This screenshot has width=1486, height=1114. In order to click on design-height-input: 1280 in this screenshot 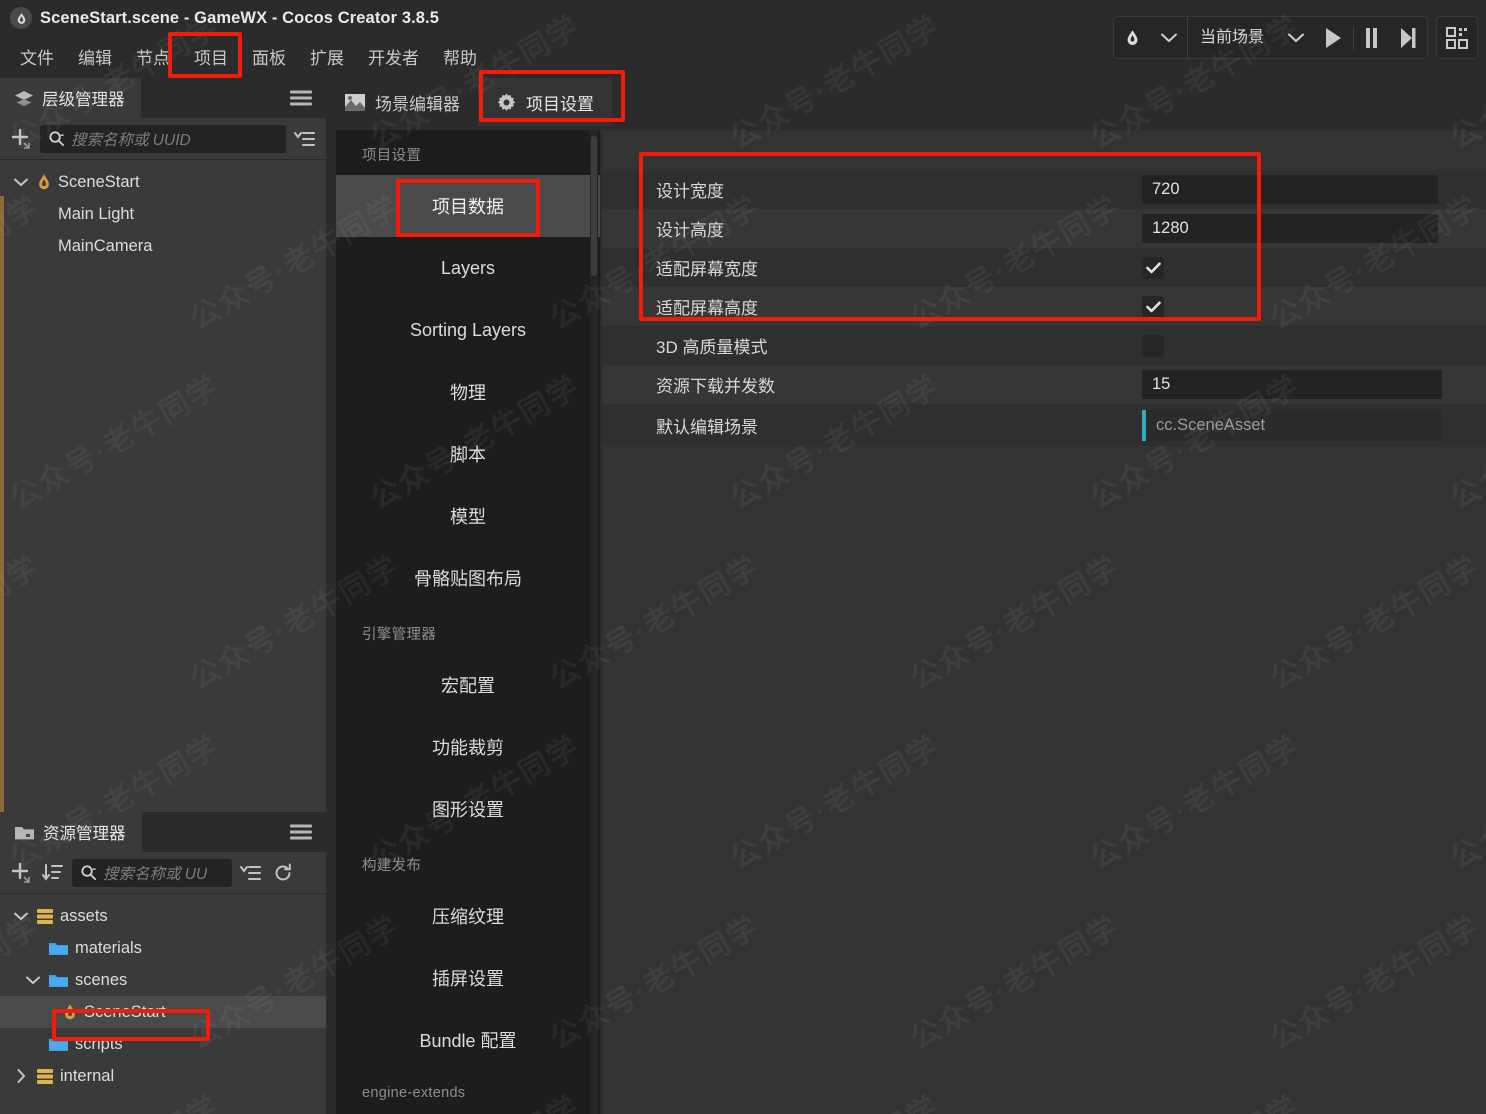, I will do `click(1290, 228)`.